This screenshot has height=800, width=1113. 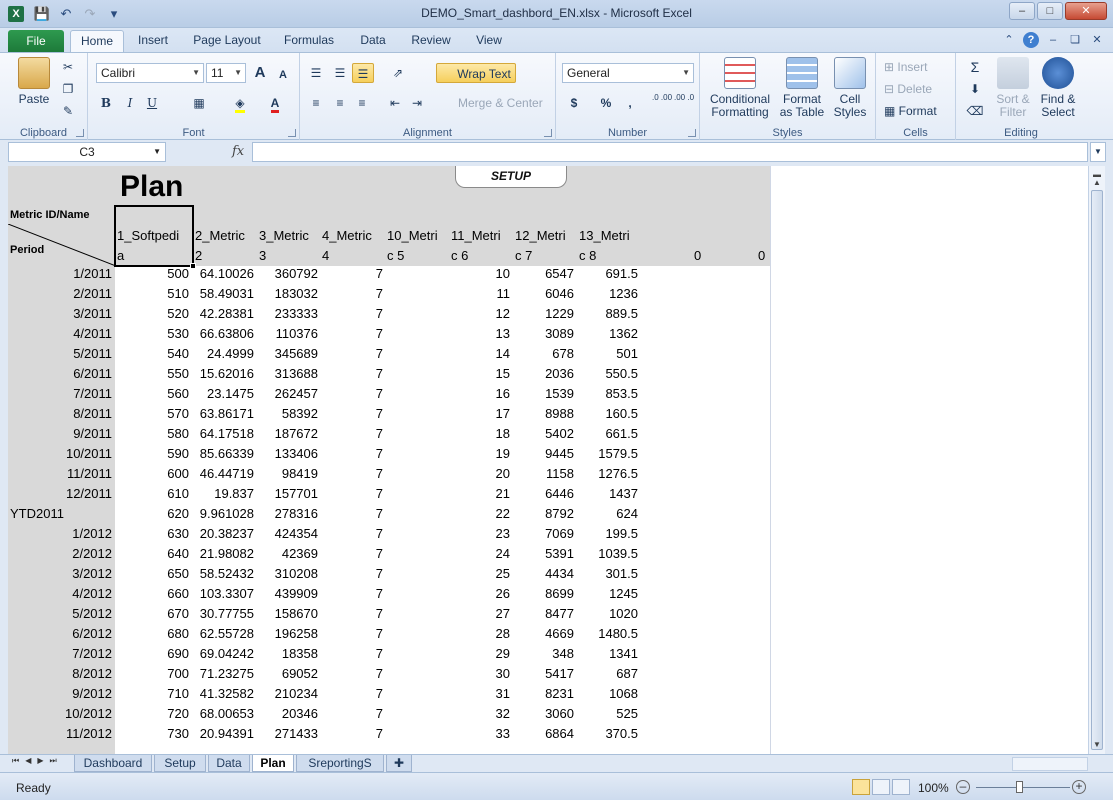 I want to click on value-cell: 678, so click(x=539, y=353).